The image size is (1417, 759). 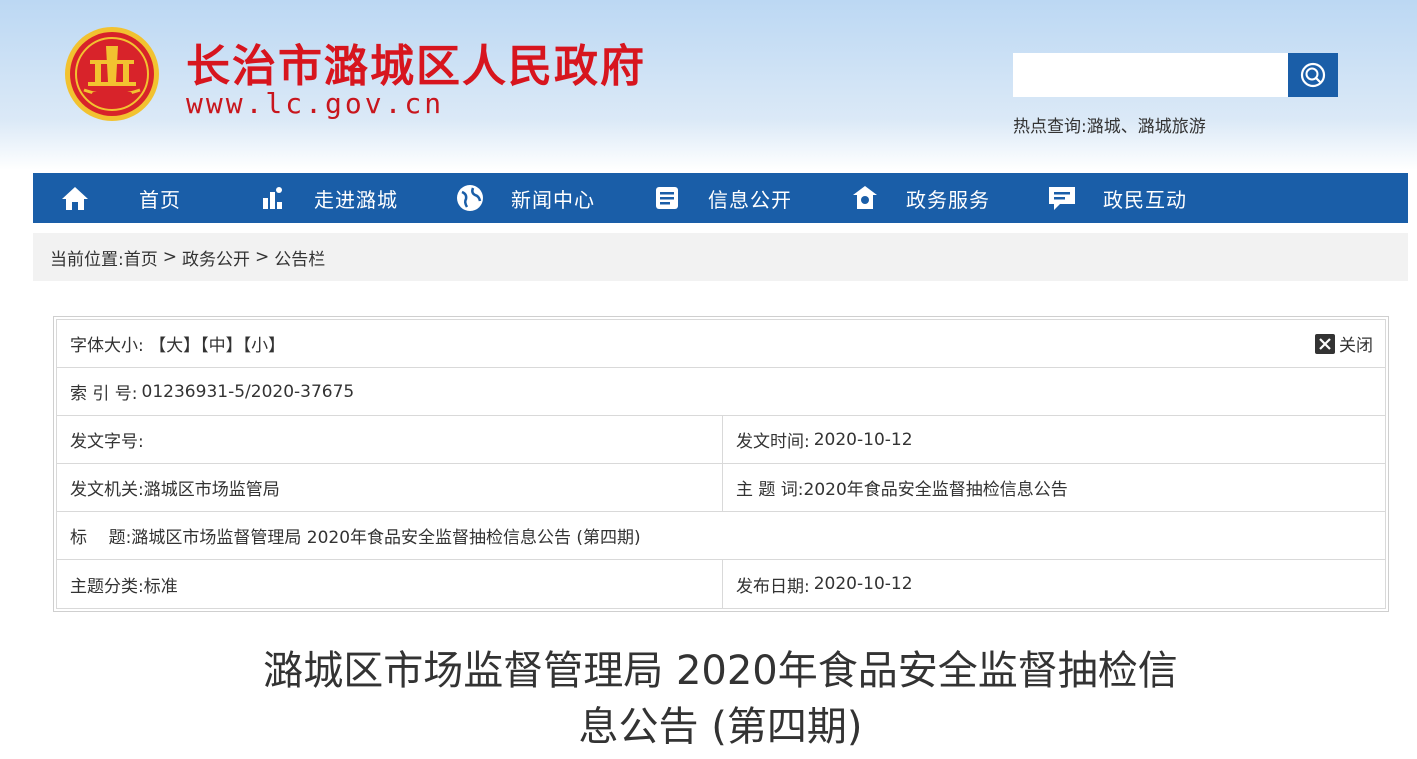 What do you see at coordinates (264, 346) in the screenshot?
I see `font-small-button: 【小】` at bounding box center [264, 346].